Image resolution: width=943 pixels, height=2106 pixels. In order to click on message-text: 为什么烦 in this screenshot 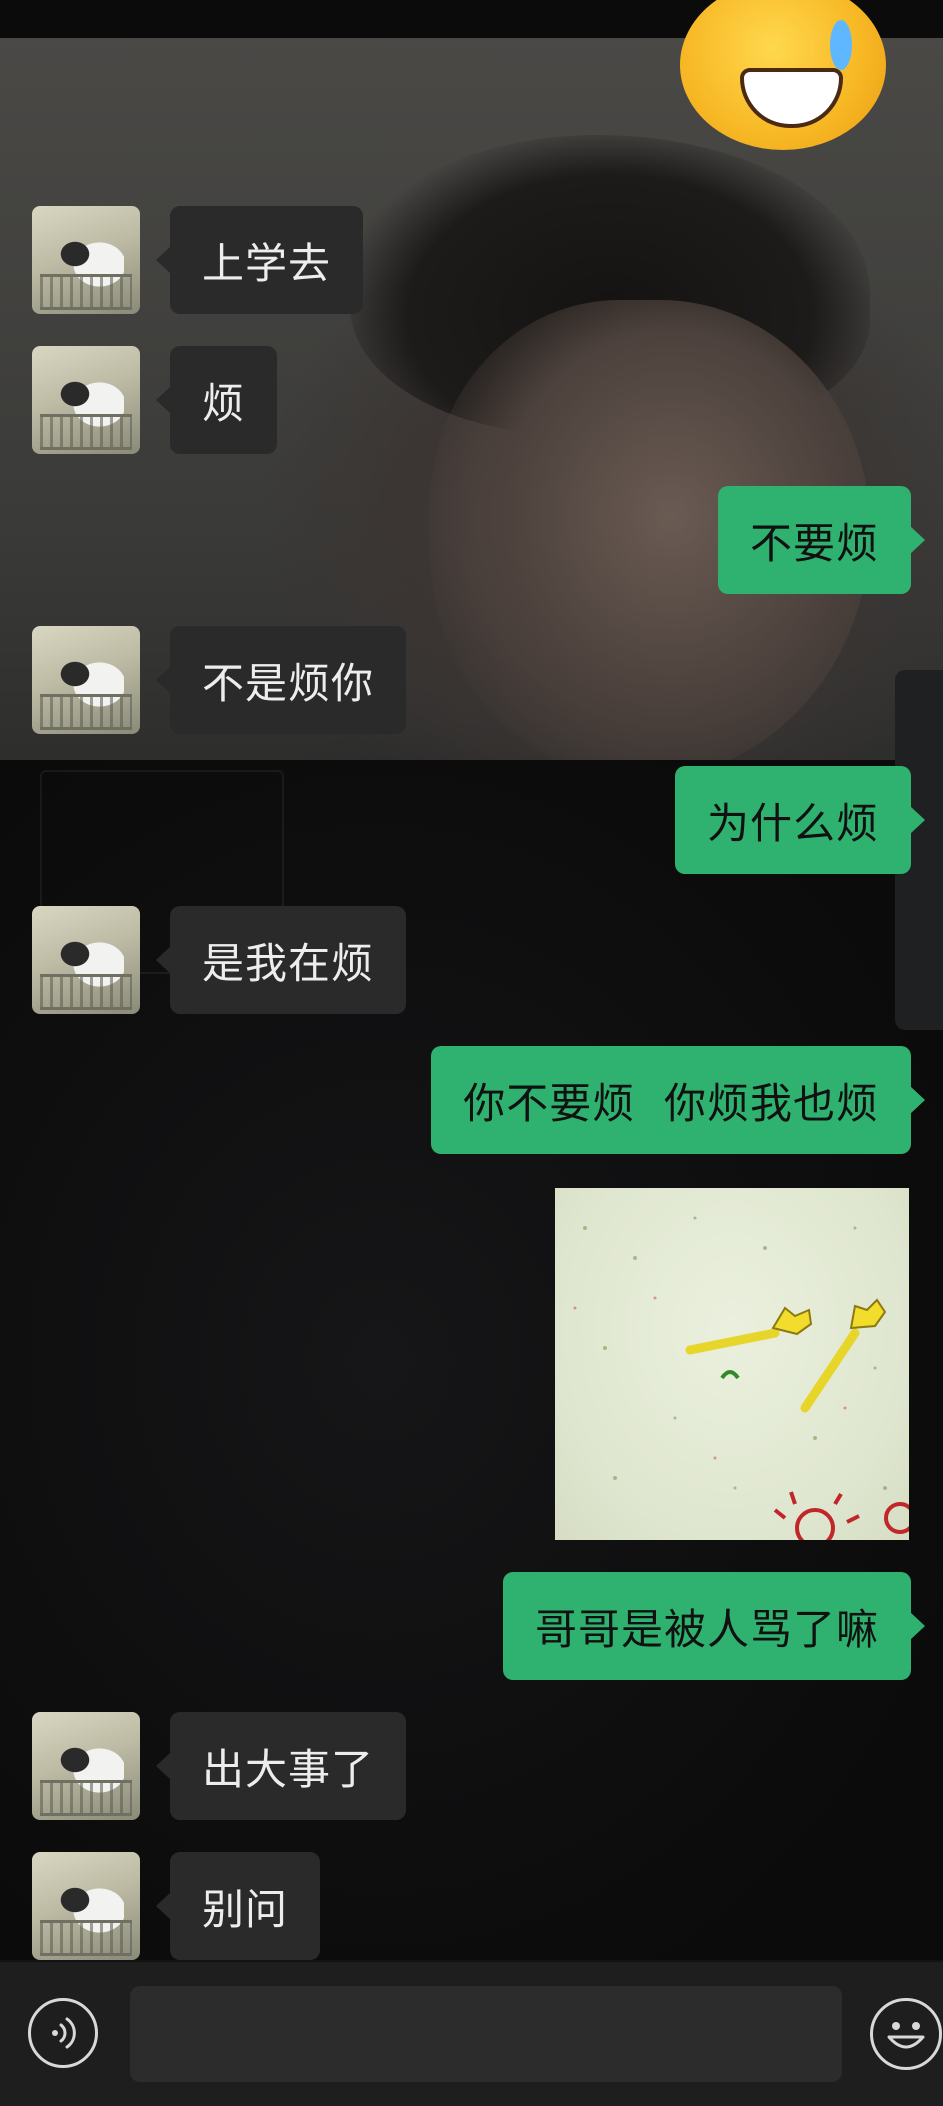, I will do `click(792, 823)`.